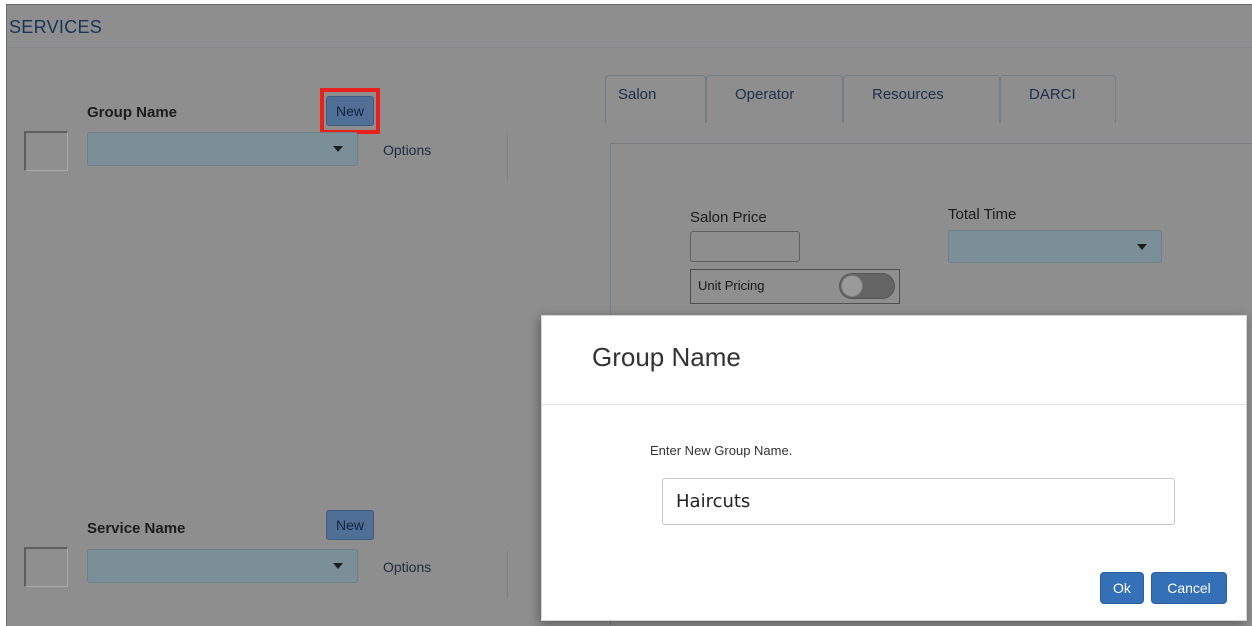 The image size is (1252, 626). What do you see at coordinates (774, 99) in the screenshot?
I see `tab-operator: Operator` at bounding box center [774, 99].